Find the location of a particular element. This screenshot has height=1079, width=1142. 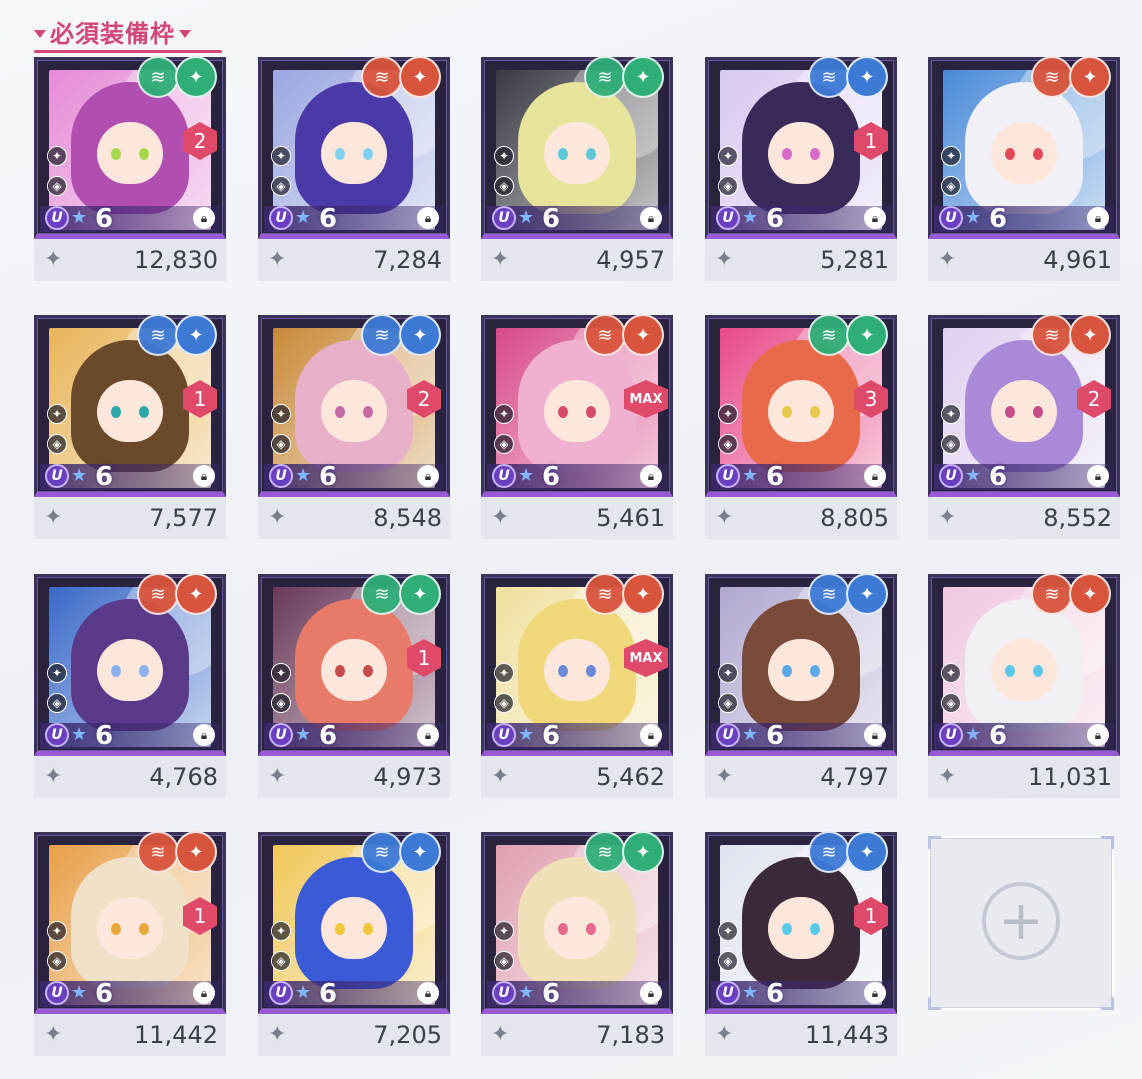

character-card: ≋ ✦ ✦ ◈ U ★ 6 🔒︎ ✦ 4,768 is located at coordinates (130, 685).